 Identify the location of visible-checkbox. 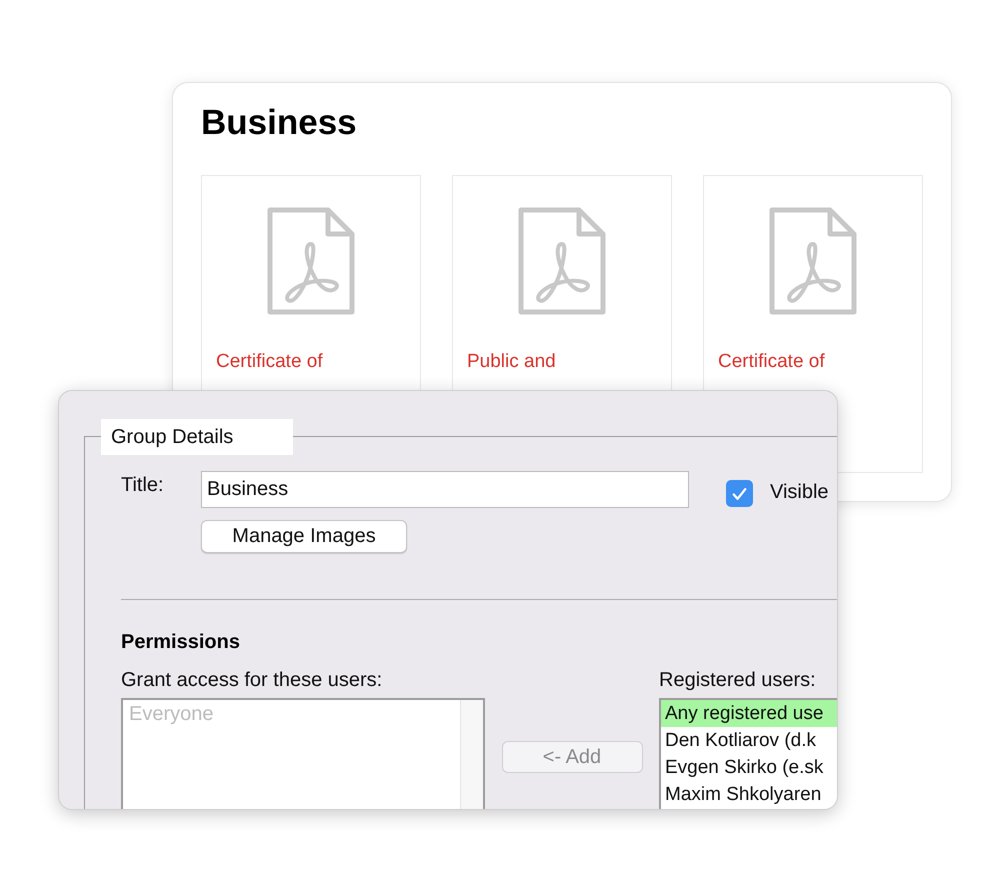
(739, 493).